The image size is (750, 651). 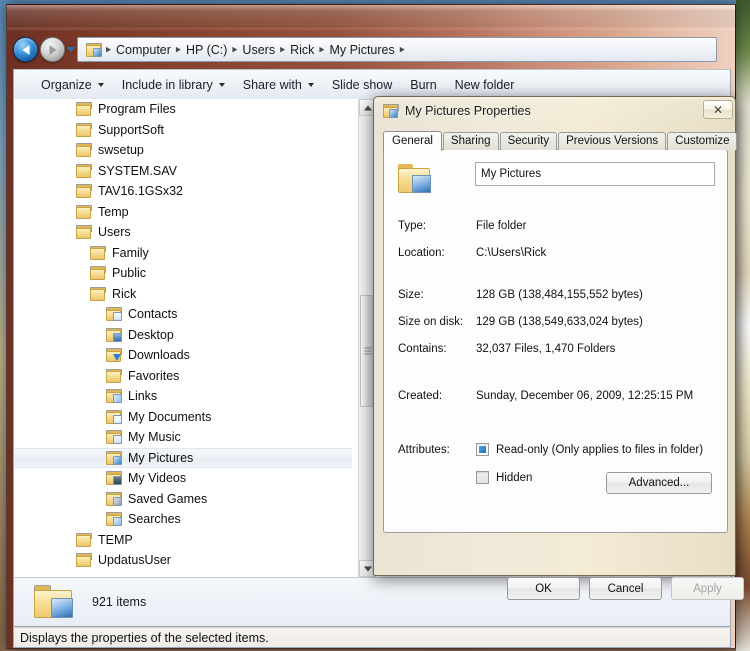 I want to click on tab-sharing: Sharing, so click(x=470, y=140).